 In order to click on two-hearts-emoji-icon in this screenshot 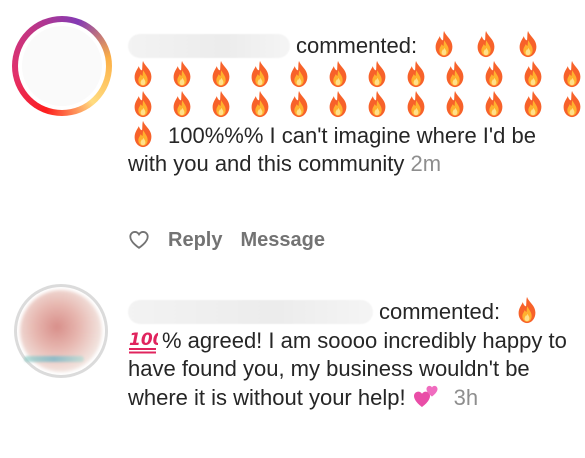, I will do `click(425, 396)`.